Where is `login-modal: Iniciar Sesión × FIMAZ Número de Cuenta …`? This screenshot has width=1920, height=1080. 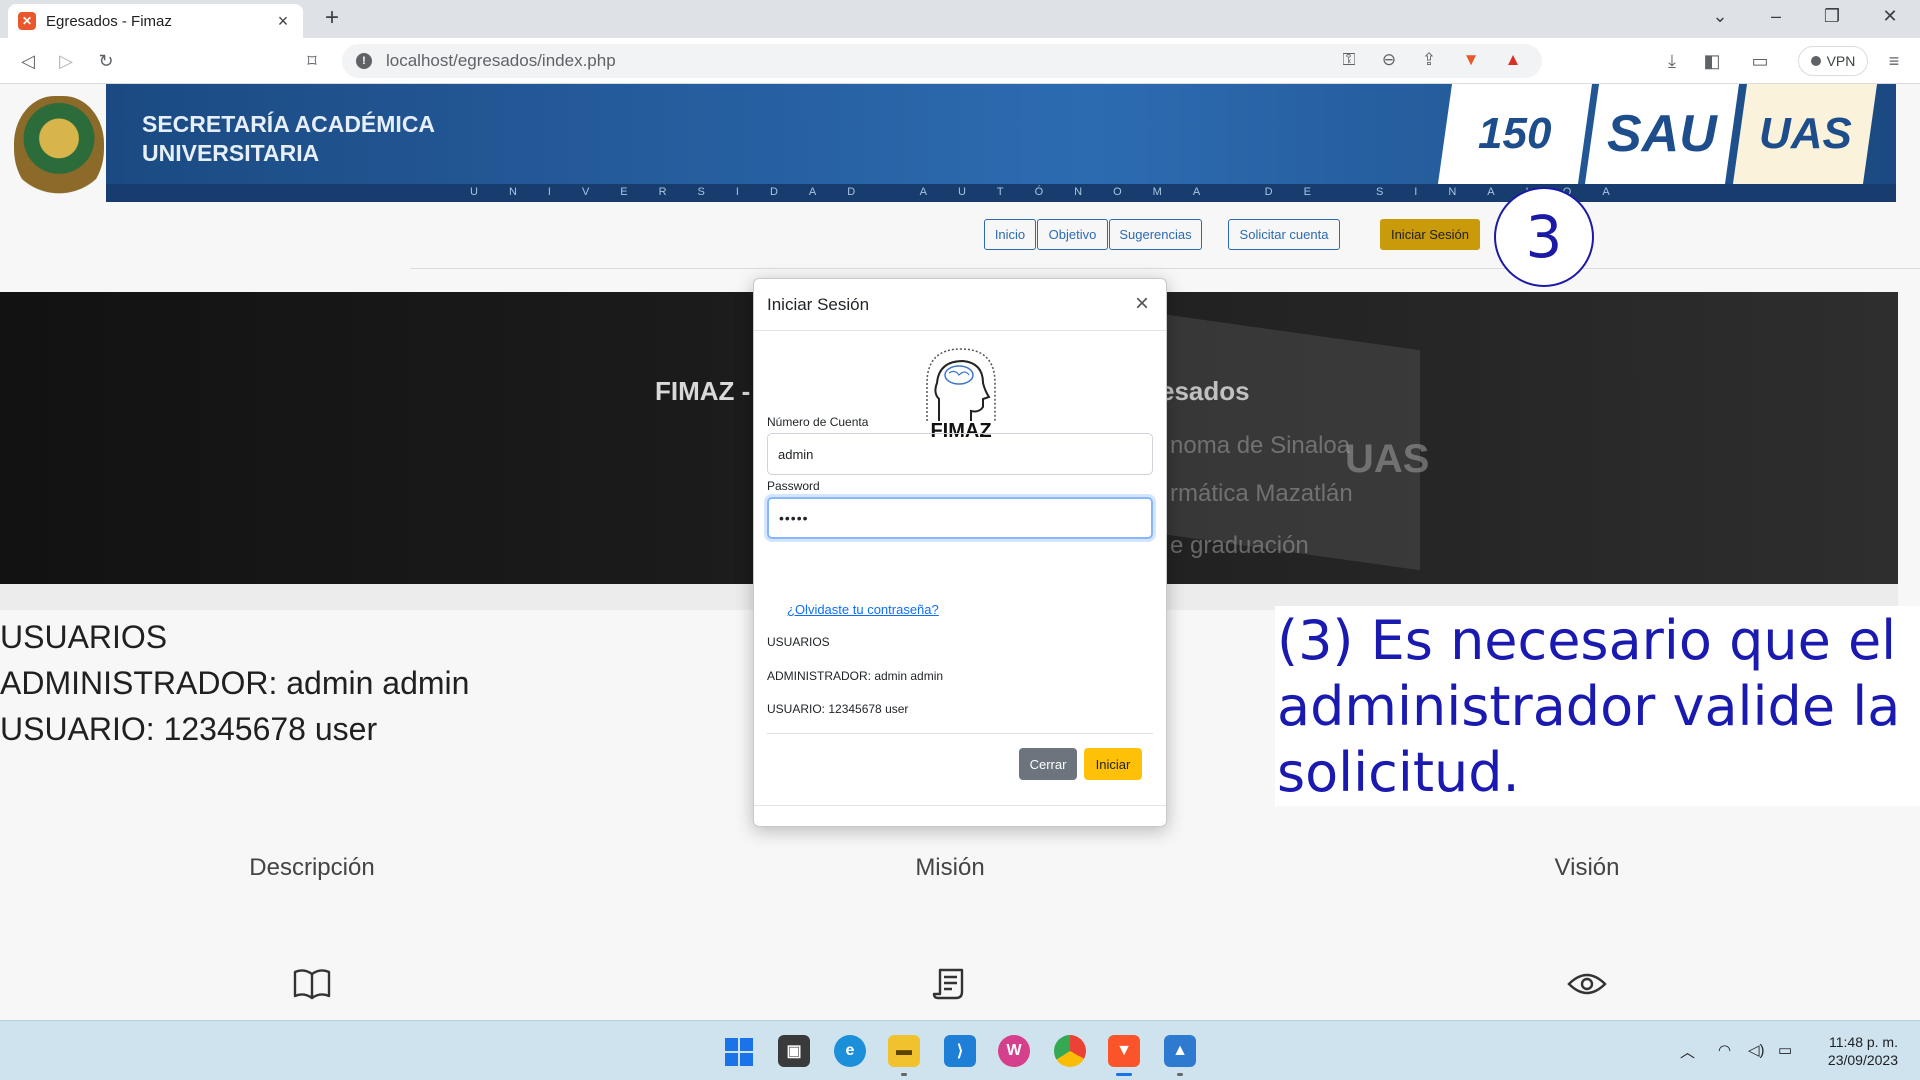 login-modal: Iniciar Sesión × FIMAZ Número de Cuenta … is located at coordinates (960, 552).